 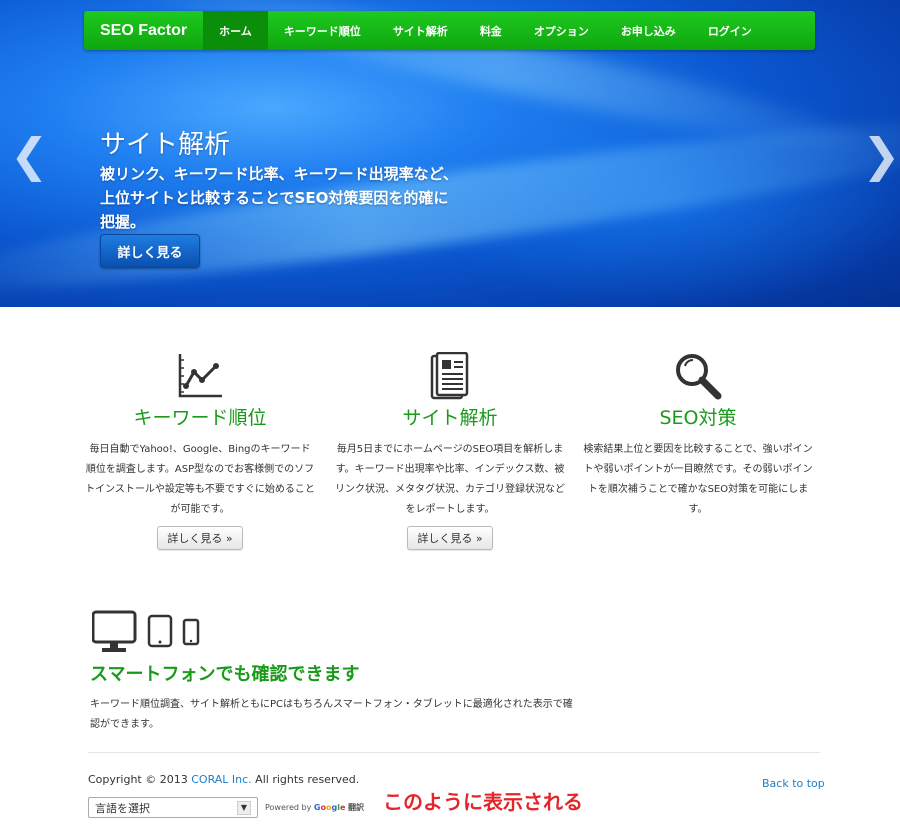 What do you see at coordinates (483, 802) in the screenshot?
I see `annotation-text: このように表示される` at bounding box center [483, 802].